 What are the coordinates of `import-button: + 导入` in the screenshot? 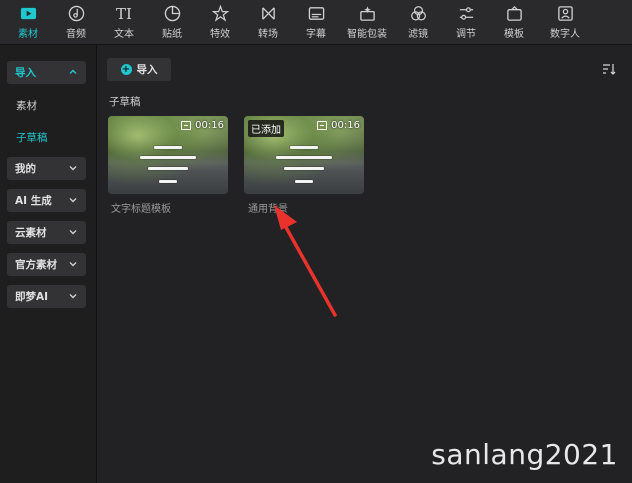 It's located at (139, 69).